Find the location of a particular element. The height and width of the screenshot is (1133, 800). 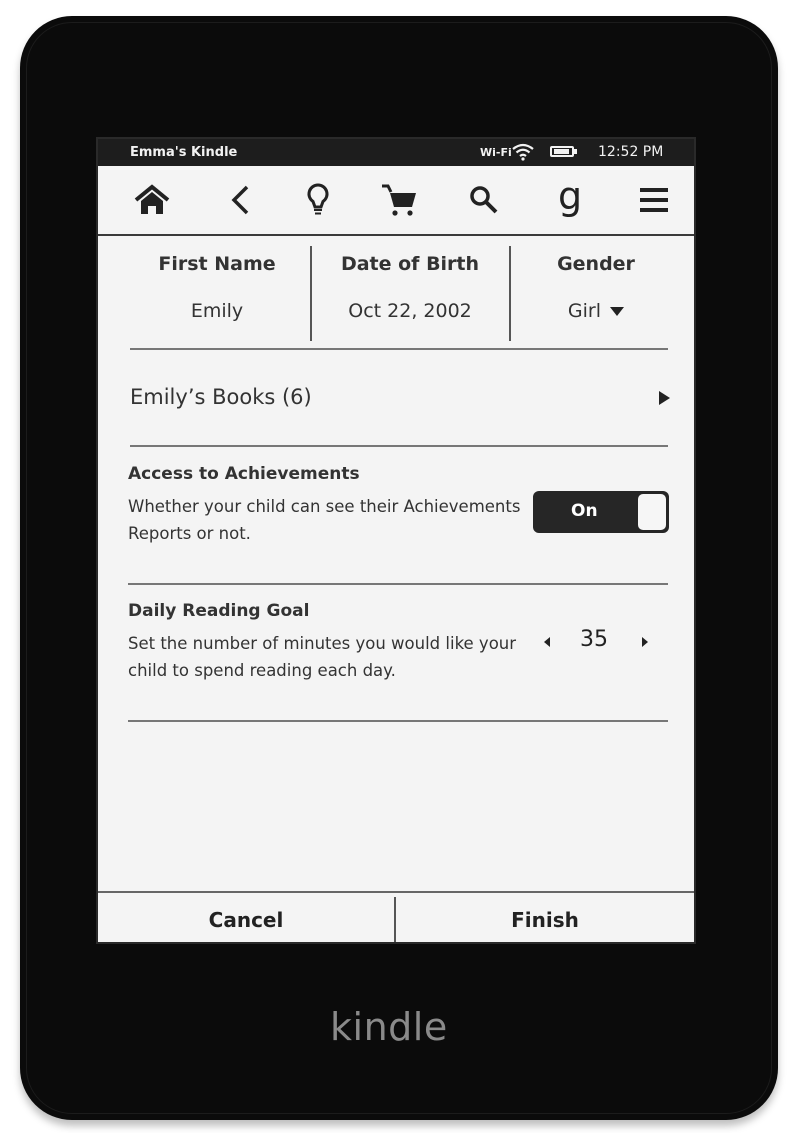

battery-icon is located at coordinates (562, 151).